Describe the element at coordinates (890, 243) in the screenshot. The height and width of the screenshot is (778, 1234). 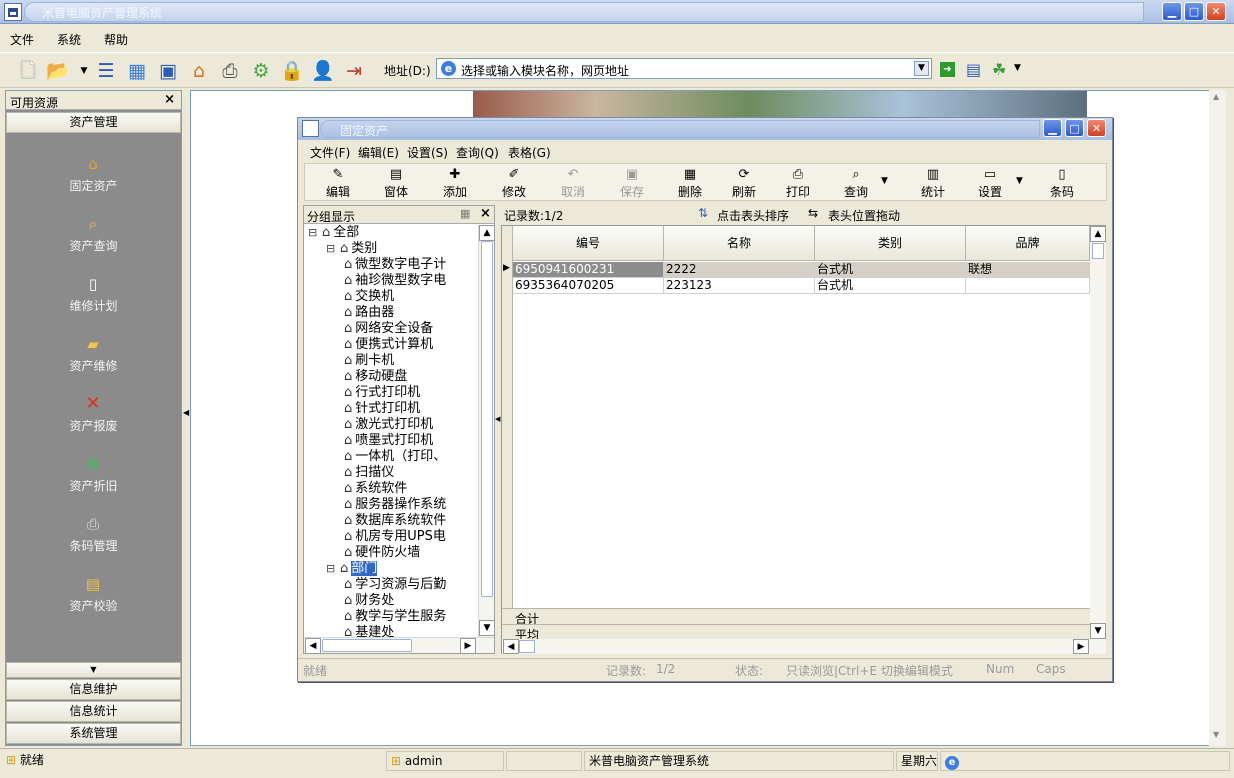
I see `column-header-type: 类别` at that location.